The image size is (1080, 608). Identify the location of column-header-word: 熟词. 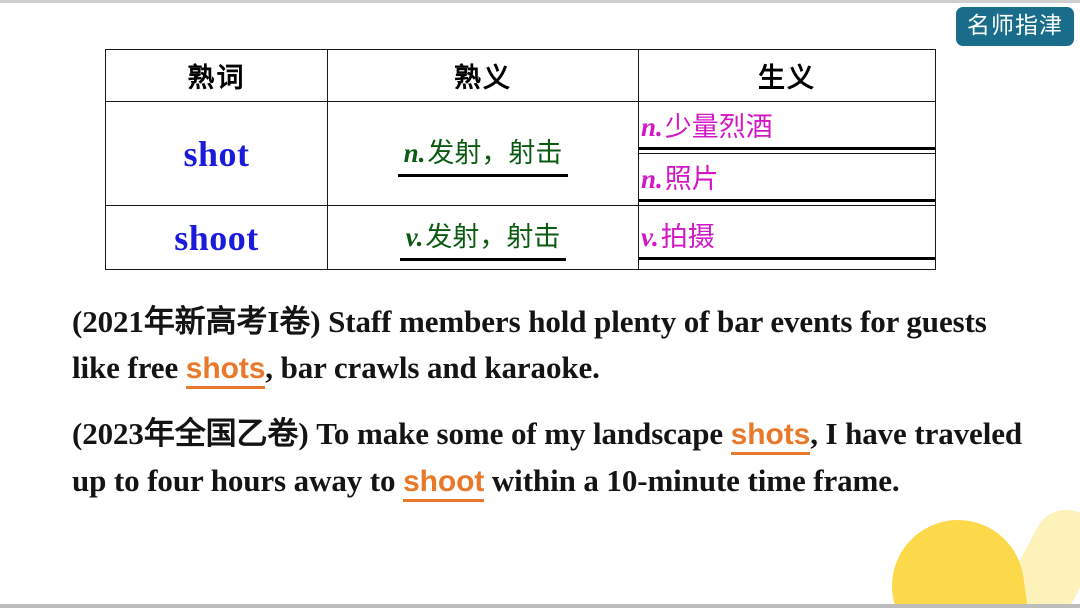
(216, 75).